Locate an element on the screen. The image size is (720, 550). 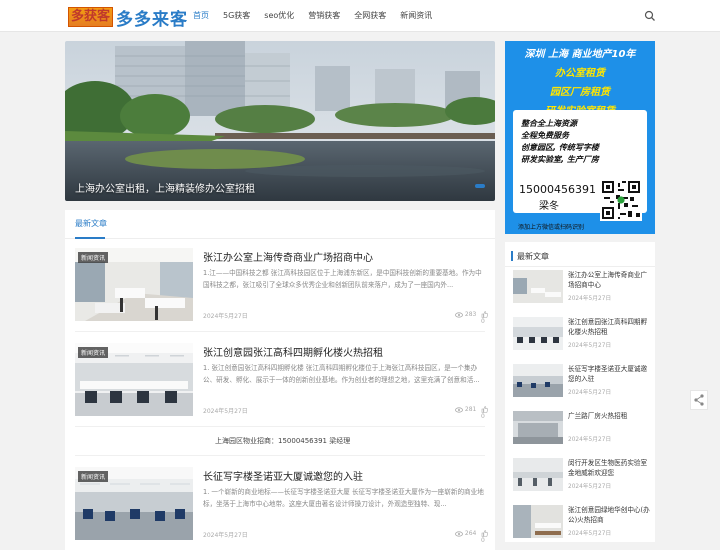
sidebar-article-title: 张江创意园绿地华创中心(办公)火热招商 is located at coordinates (609, 515).